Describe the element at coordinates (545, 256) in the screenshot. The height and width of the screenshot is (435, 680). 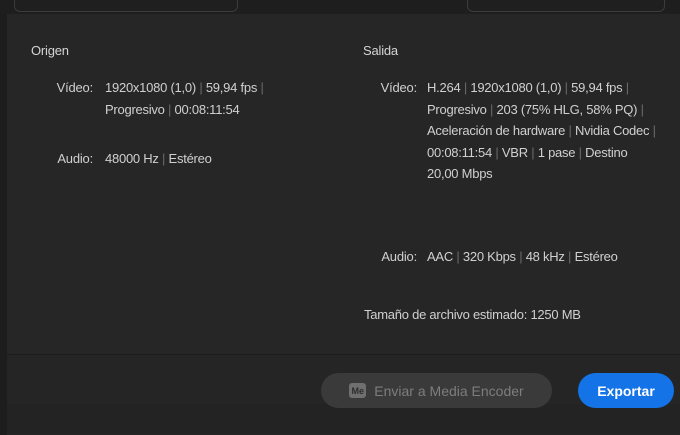
I see `output-audio-rate: 48 kHz` at that location.